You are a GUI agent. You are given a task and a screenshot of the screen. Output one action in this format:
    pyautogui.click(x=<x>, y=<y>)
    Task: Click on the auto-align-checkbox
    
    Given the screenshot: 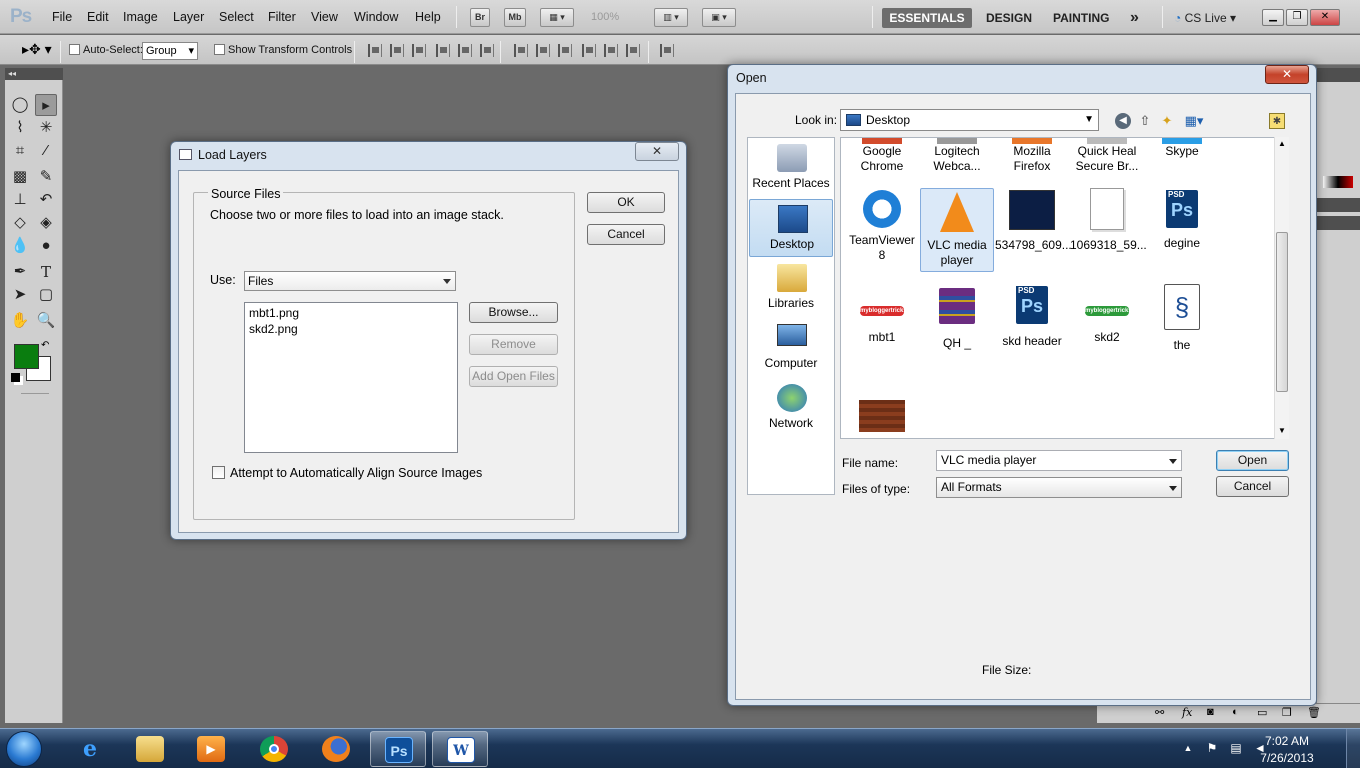 What is the action you would take?
    pyautogui.click(x=218, y=472)
    